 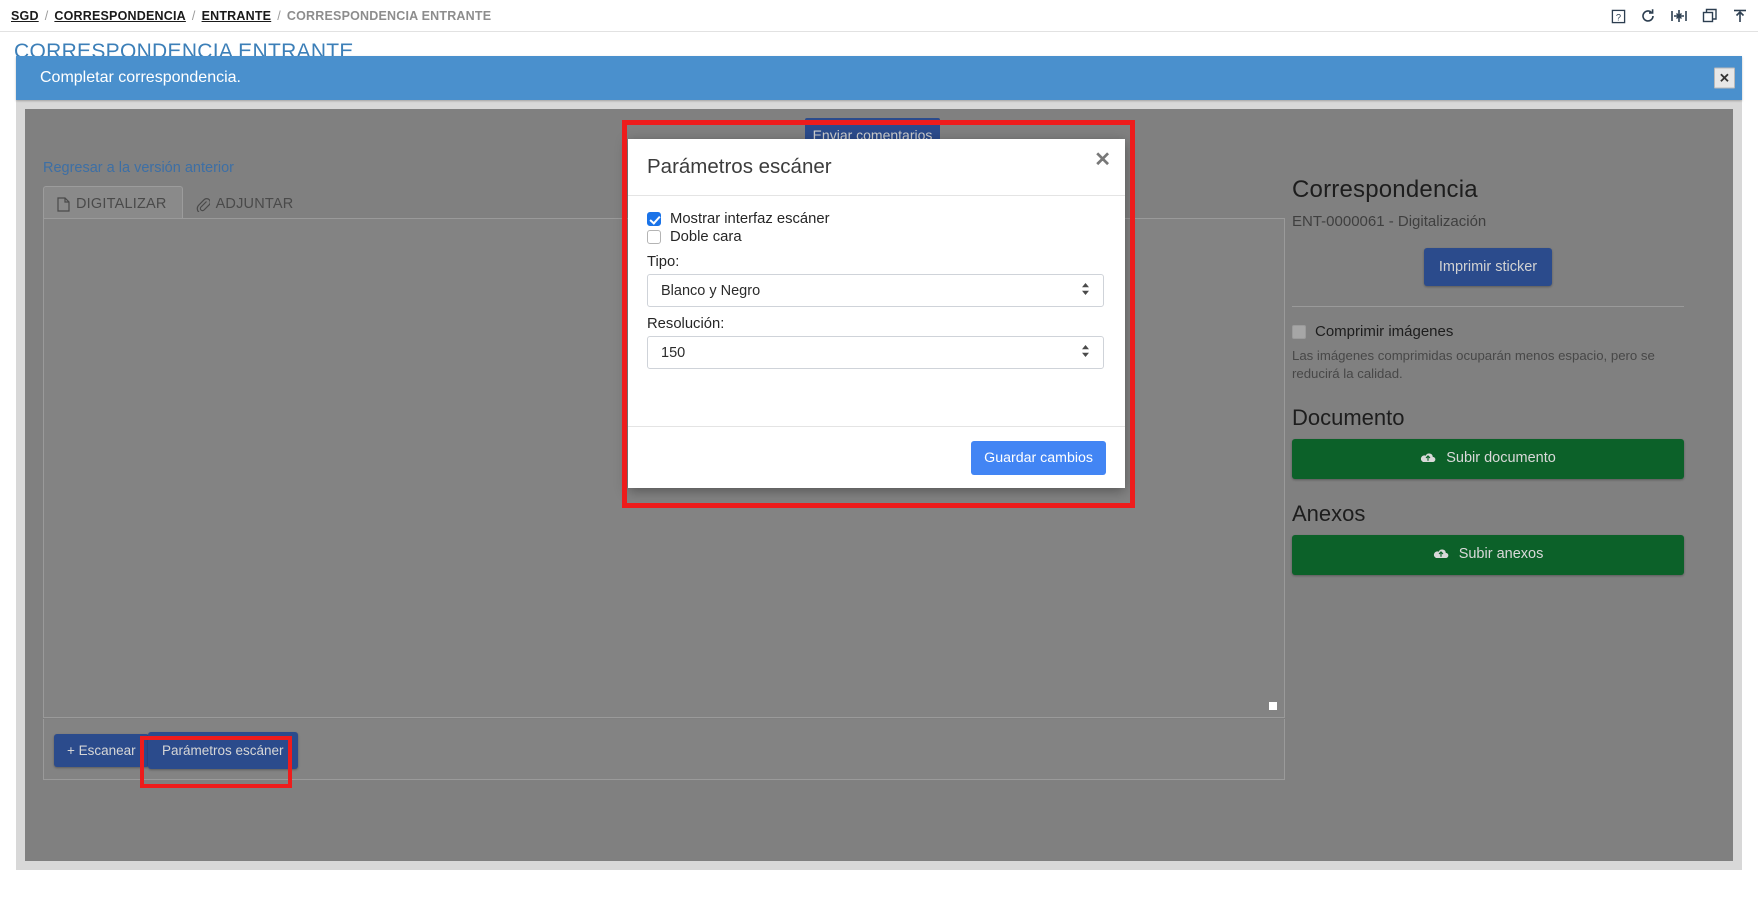 What do you see at coordinates (654, 219) in the screenshot?
I see `show-scanner-interface-checkbox` at bounding box center [654, 219].